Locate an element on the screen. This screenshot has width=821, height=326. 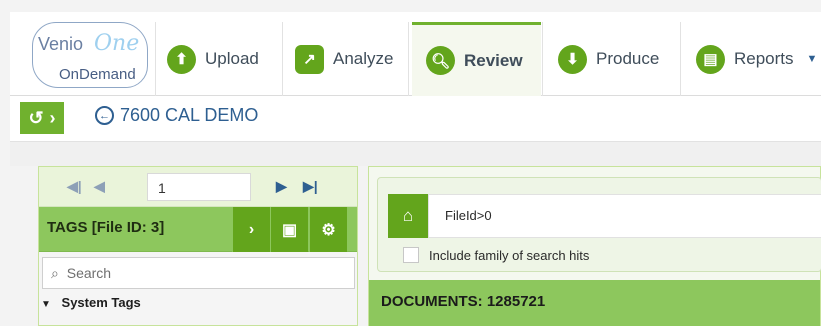
family-label: Include family of search hits is located at coordinates (509, 255).